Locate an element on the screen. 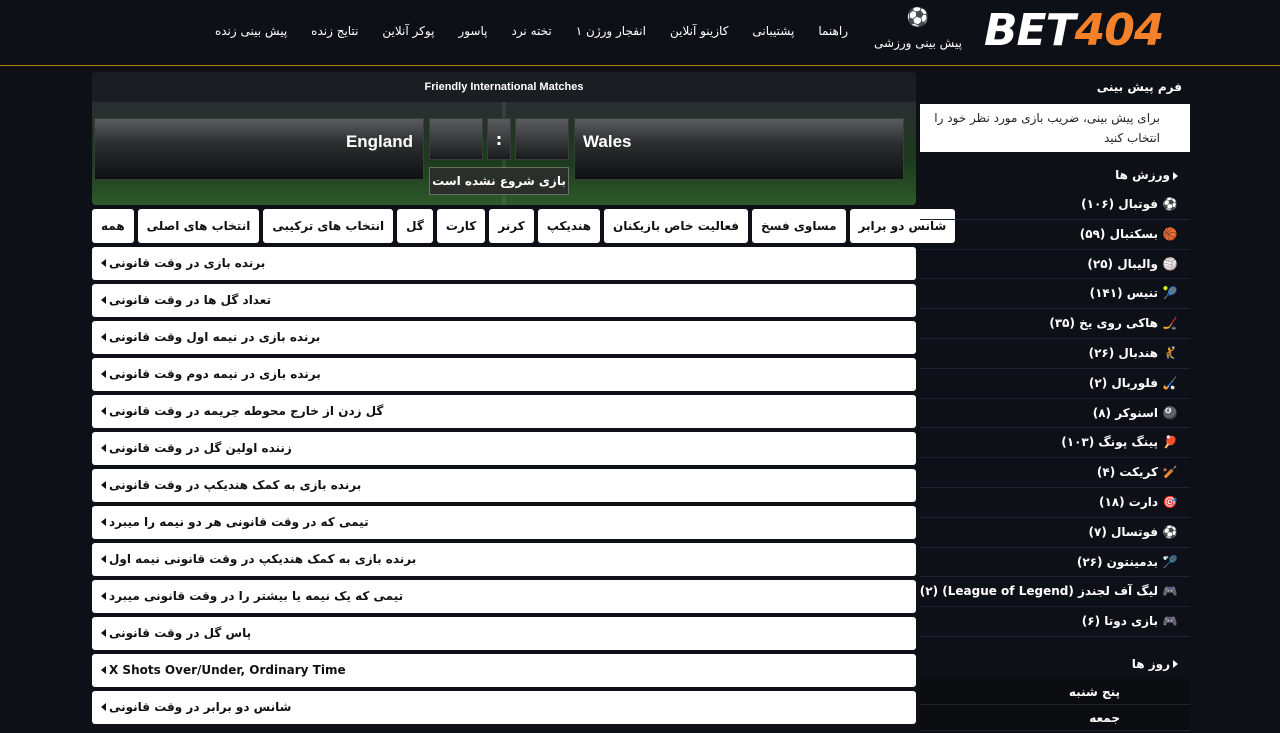 Image resolution: width=1280 pixels, height=733 pixels. nav-item: کازینو آنلاین is located at coordinates (699, 32).